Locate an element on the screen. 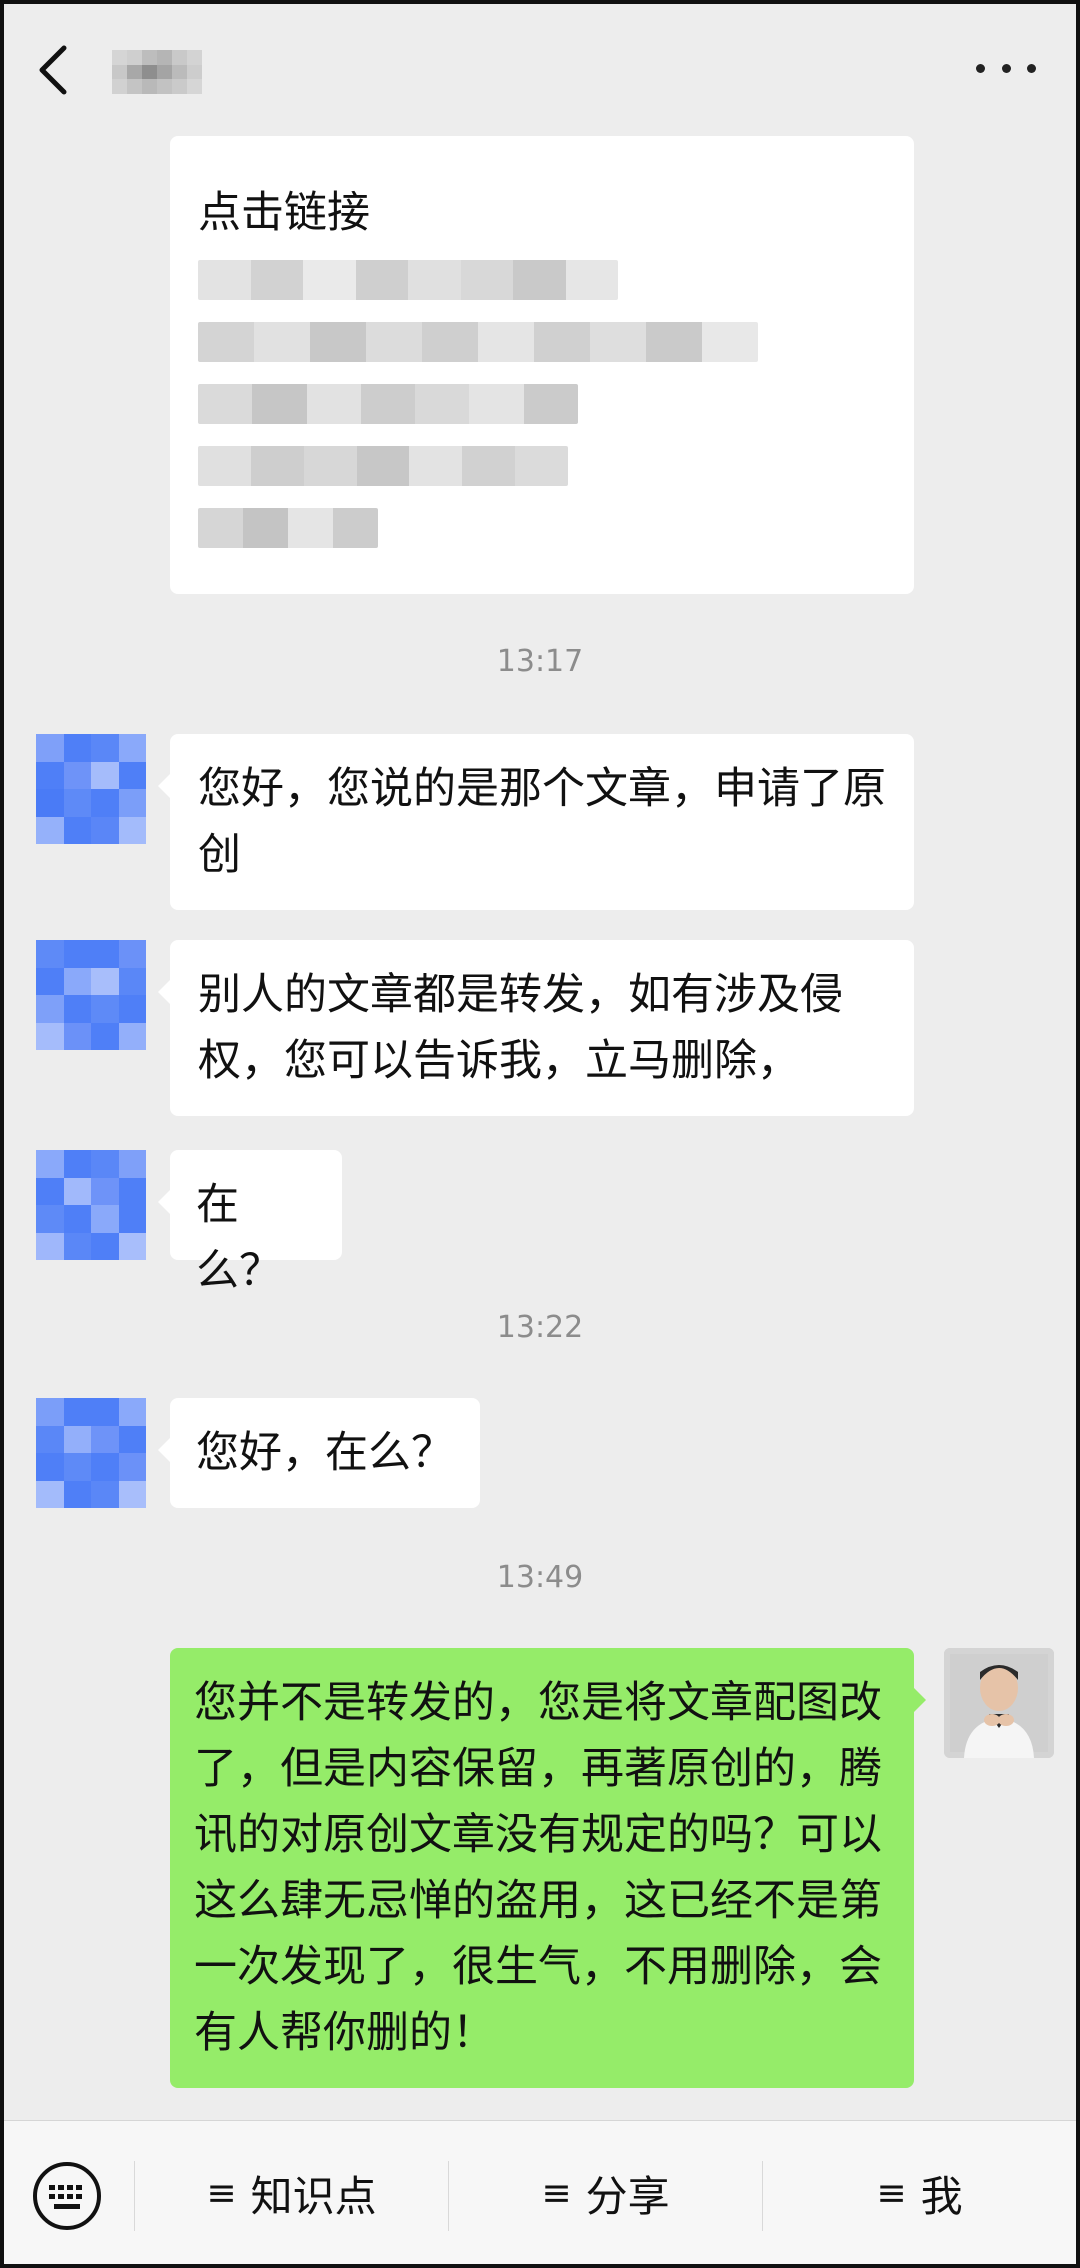 The width and height of the screenshot is (1080, 2268). keyboard-button is located at coordinates (67, 2196).